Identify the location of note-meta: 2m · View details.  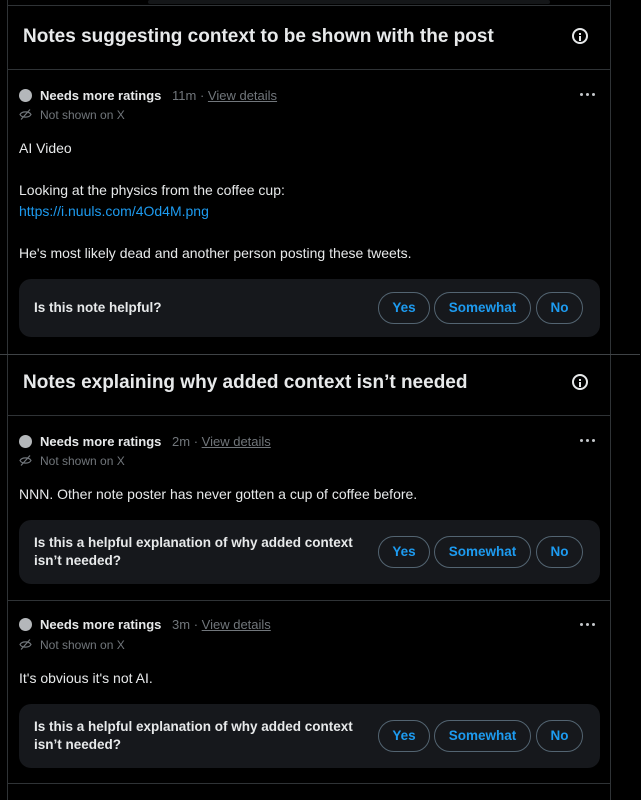
(221, 441).